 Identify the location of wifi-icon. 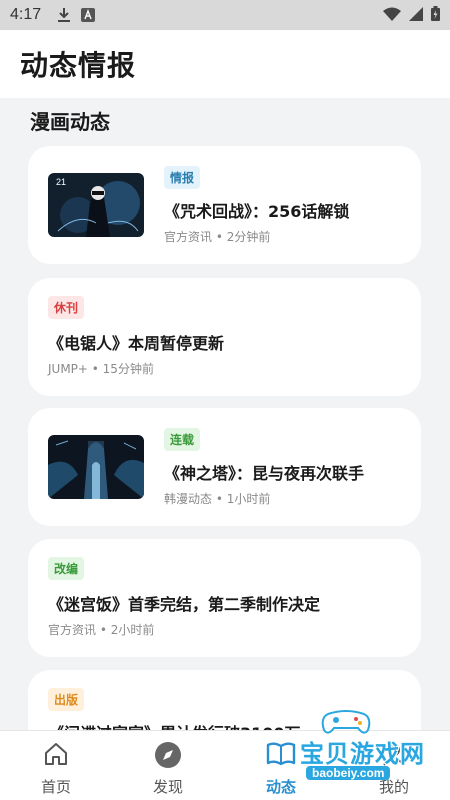
(392, 15).